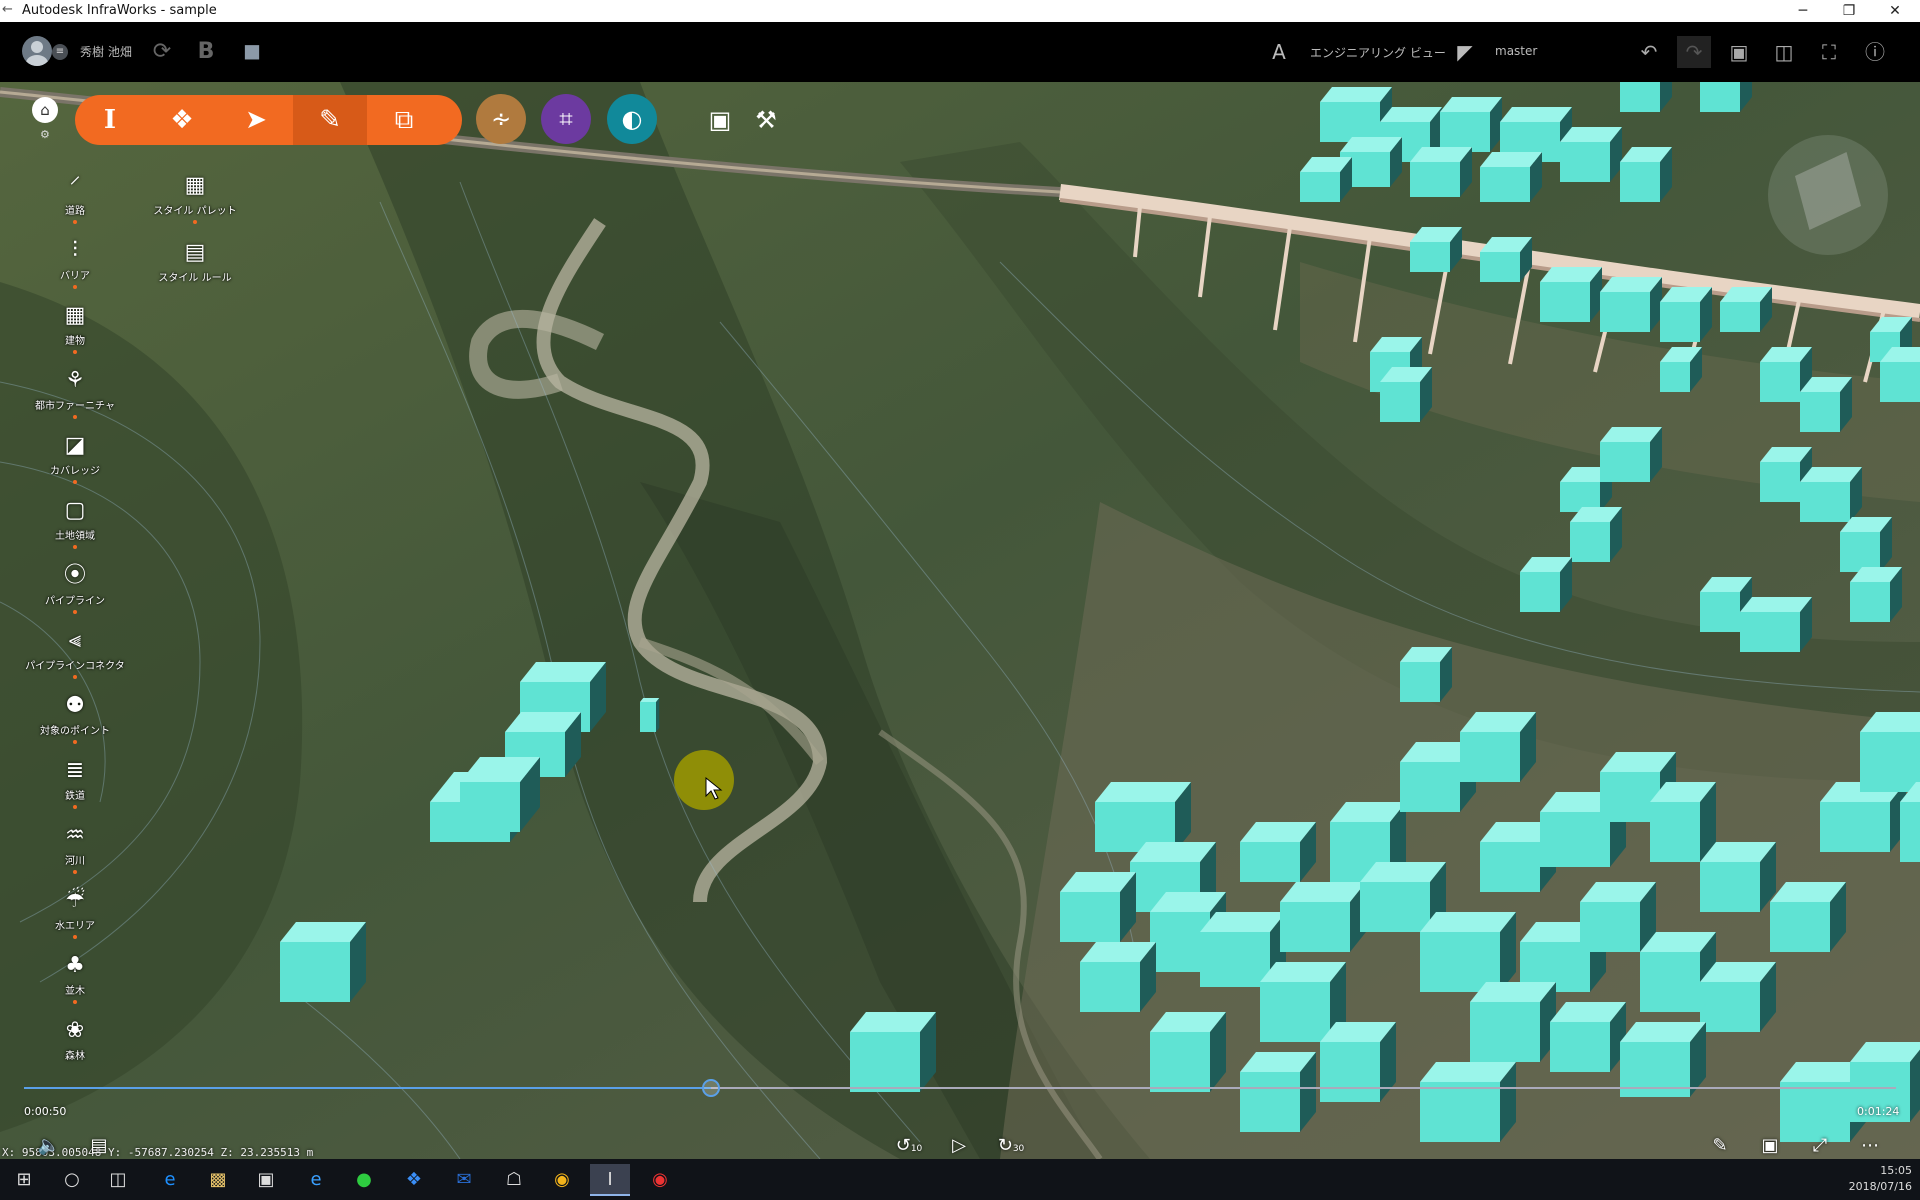  What do you see at coordinates (1803, 11) in the screenshot?
I see `minimize-button: ─` at bounding box center [1803, 11].